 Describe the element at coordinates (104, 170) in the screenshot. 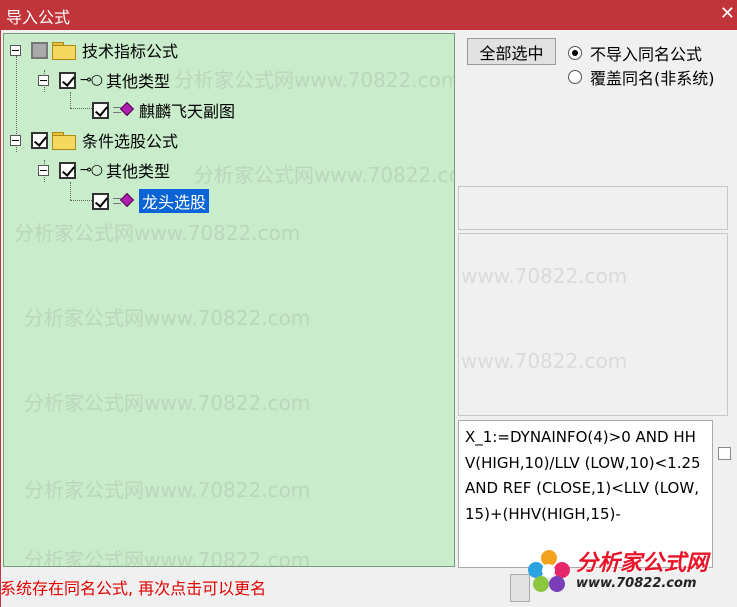

I see `tree-node-other-types-2: ⊸○ 其他类型` at that location.